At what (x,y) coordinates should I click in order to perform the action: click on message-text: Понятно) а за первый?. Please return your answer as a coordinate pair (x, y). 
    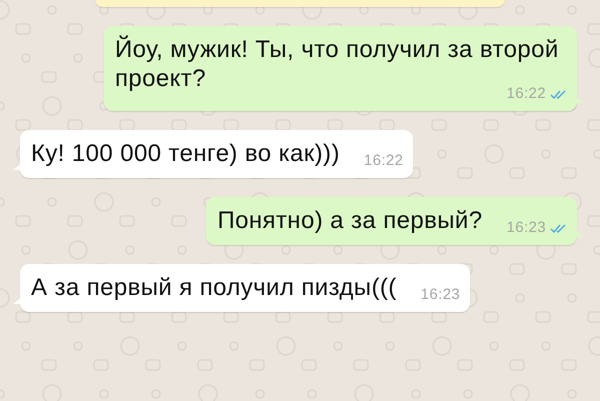
    Looking at the image, I should click on (349, 220).